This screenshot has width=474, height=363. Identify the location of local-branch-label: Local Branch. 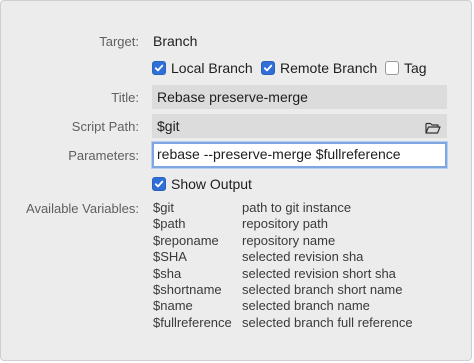
(212, 68).